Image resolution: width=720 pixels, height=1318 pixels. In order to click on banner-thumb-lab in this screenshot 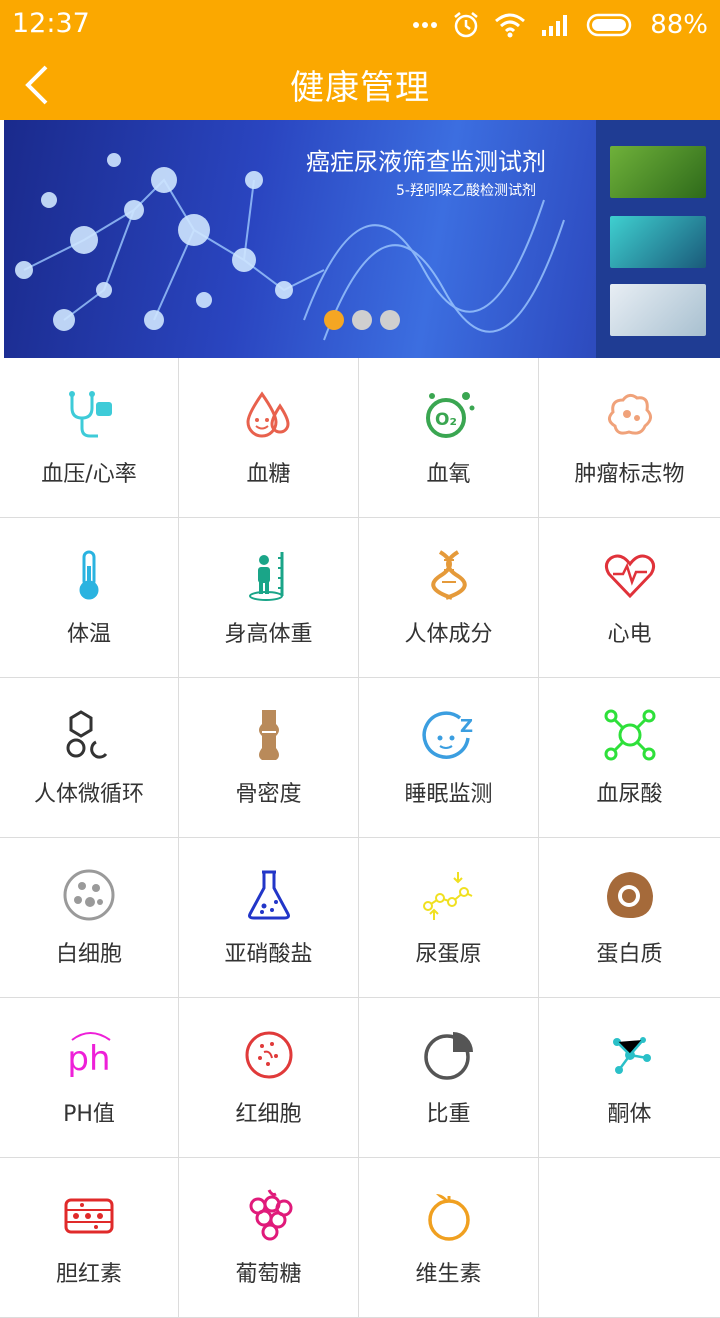, I will do `click(658, 242)`.